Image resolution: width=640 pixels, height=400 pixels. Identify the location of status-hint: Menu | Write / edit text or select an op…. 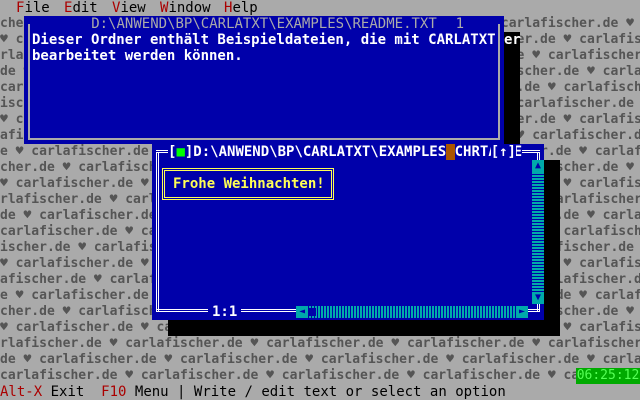
(316, 392).